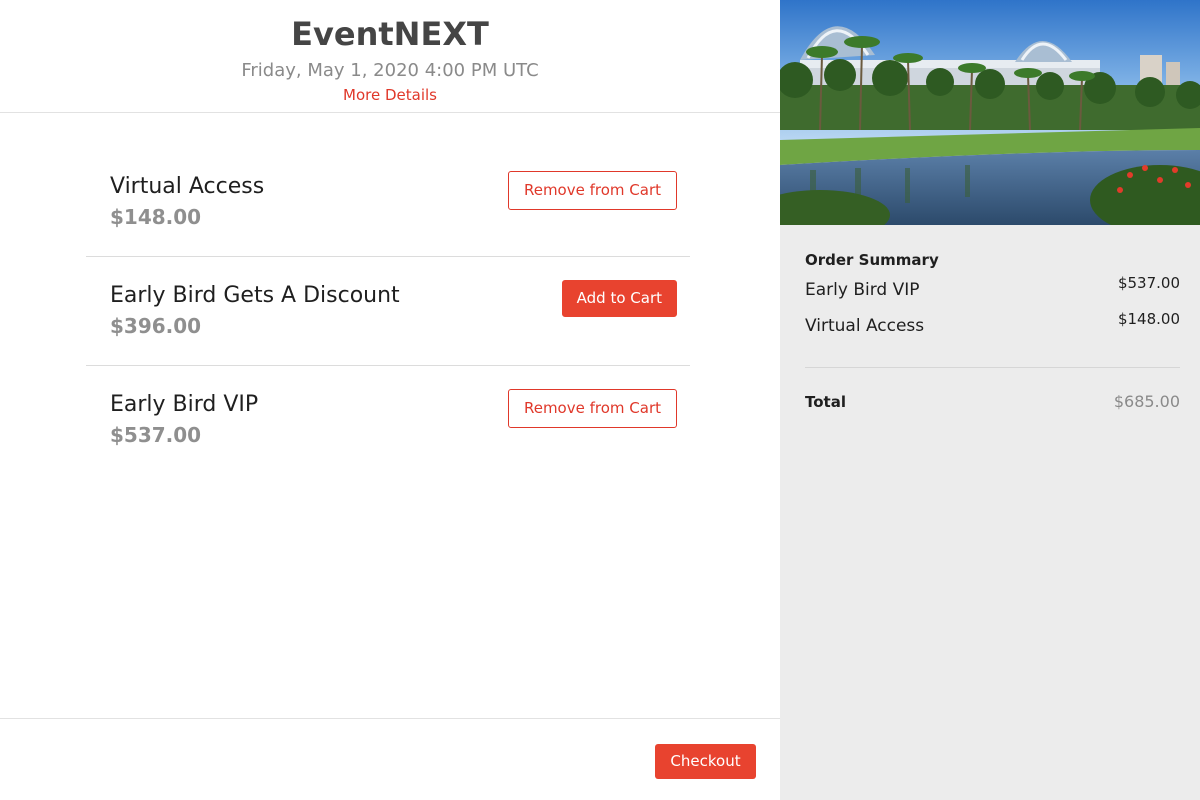 This screenshot has height=800, width=1200. I want to click on ticket-price: $537.00, so click(156, 435).